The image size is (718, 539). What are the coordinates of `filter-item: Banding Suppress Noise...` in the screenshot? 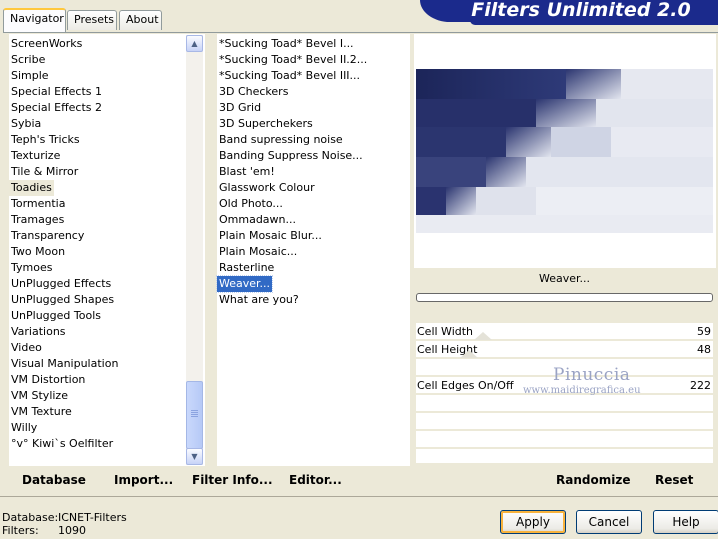 It's located at (291, 156).